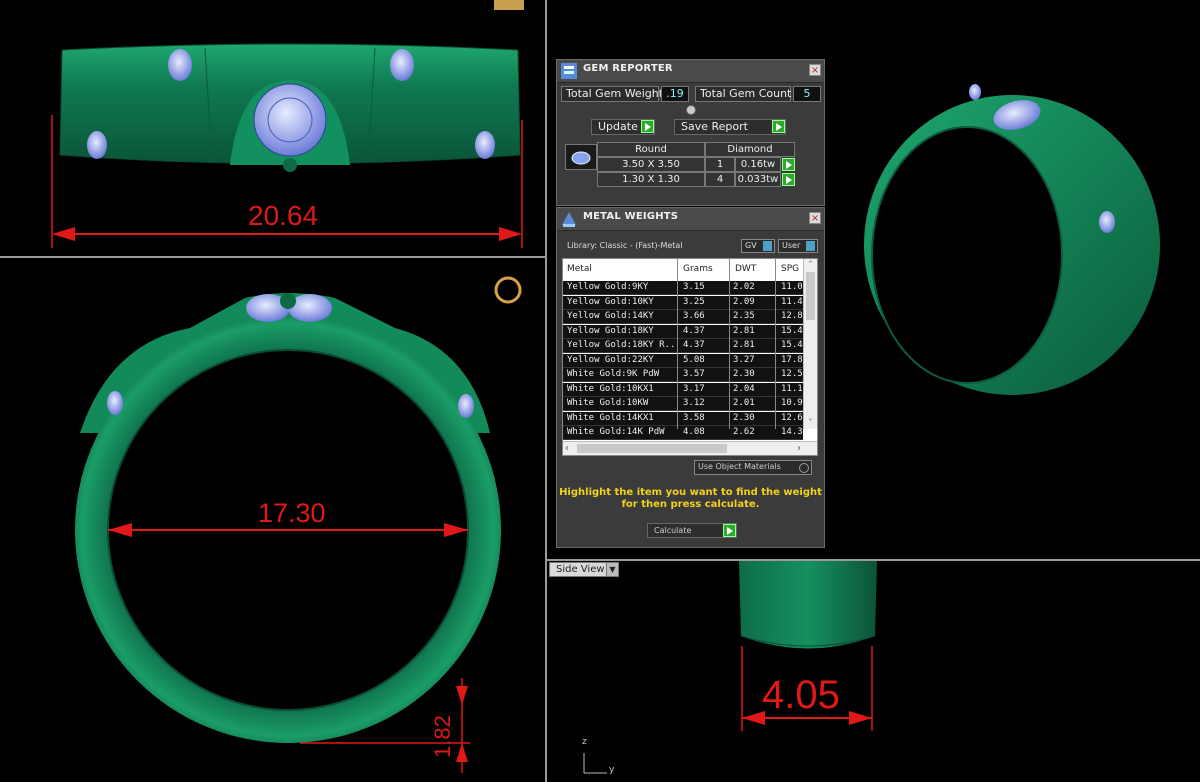  I want to click on dwt-cell: 3.27, so click(744, 359).